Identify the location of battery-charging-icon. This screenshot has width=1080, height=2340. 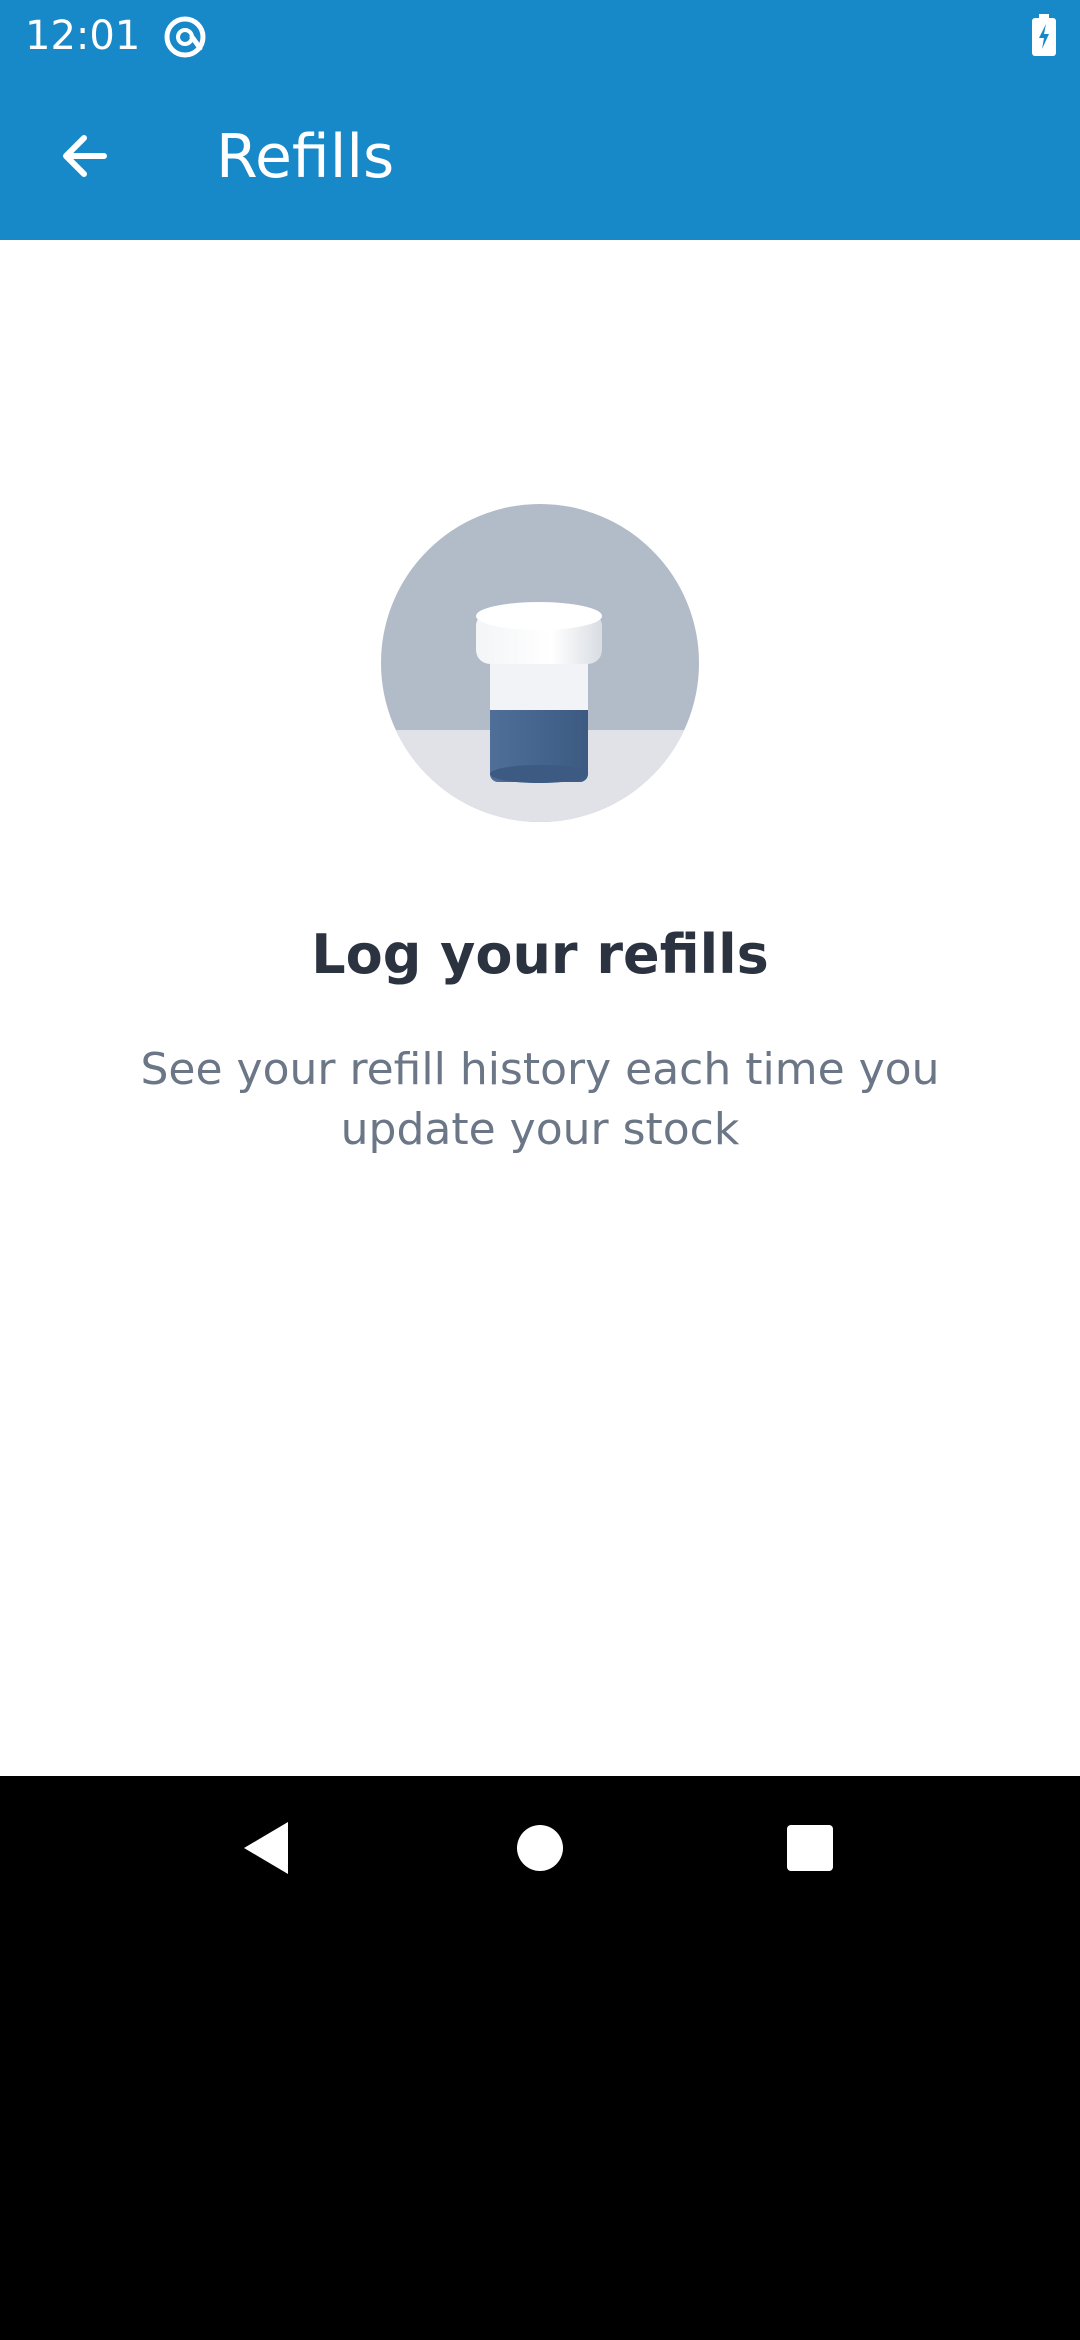
(1044, 35).